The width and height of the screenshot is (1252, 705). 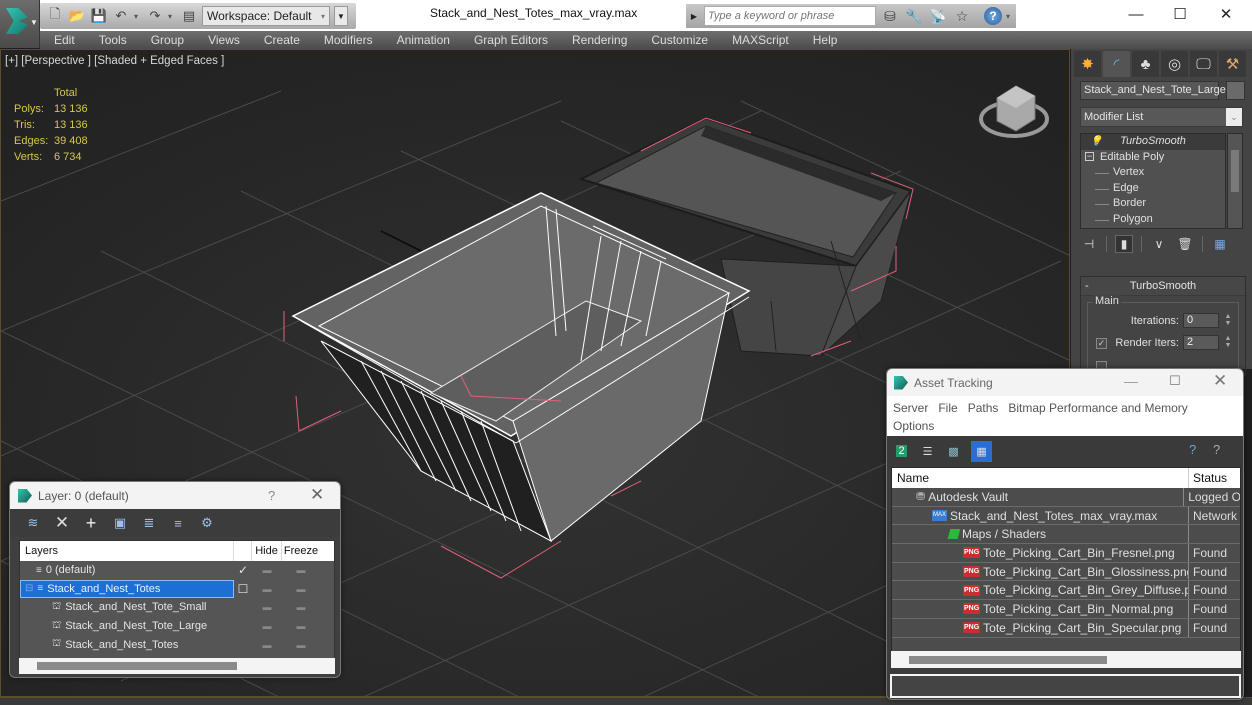 What do you see at coordinates (1159, 244) in the screenshot?
I see `make-unique-button: ∨` at bounding box center [1159, 244].